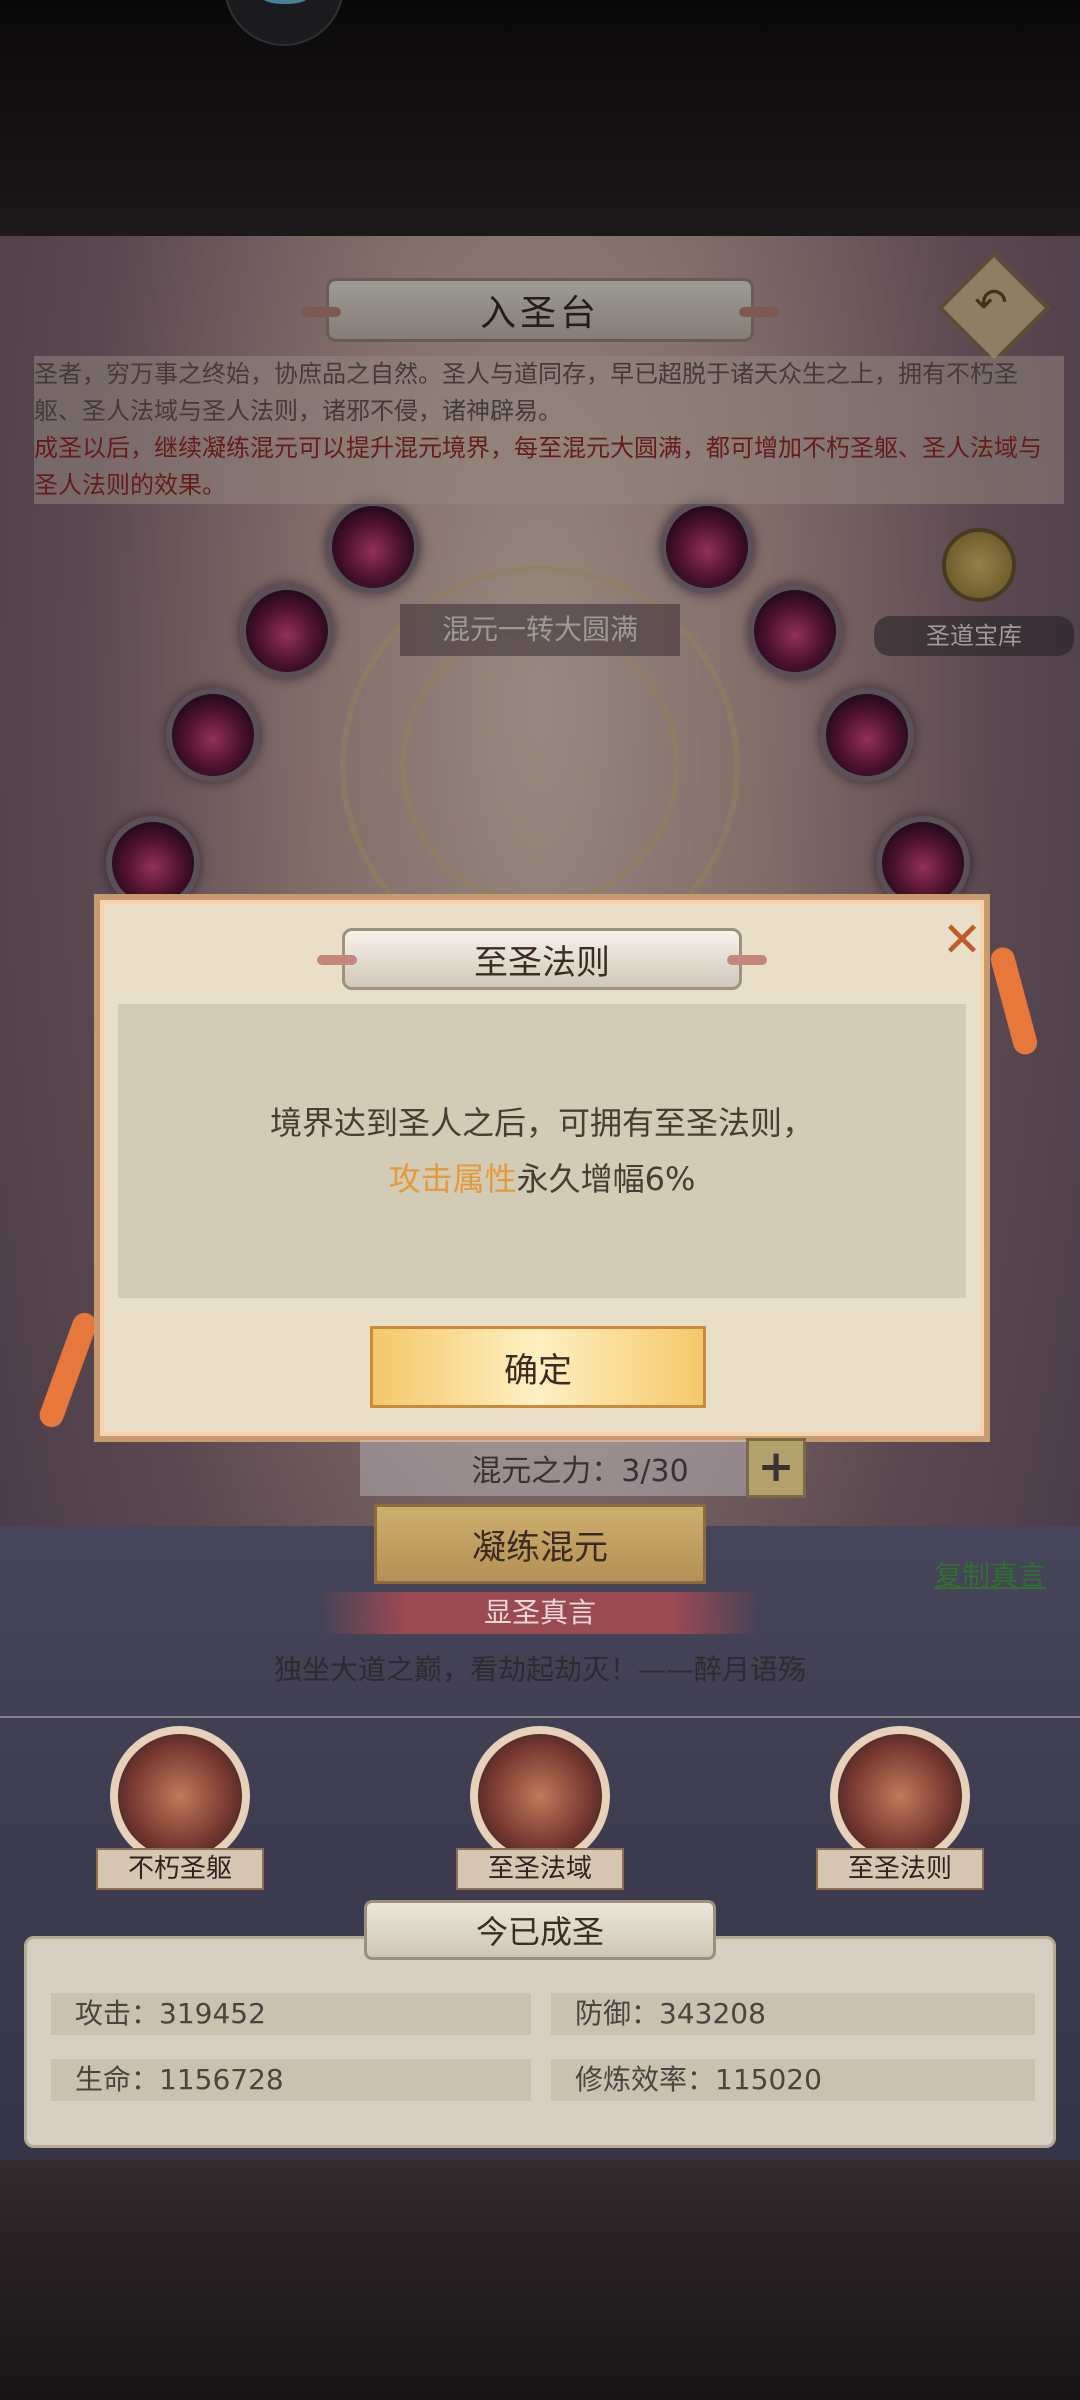 This screenshot has height=2400, width=1080. Describe the element at coordinates (291, 2080) in the screenshot. I see `stat-hp: 生命：1156728` at that location.